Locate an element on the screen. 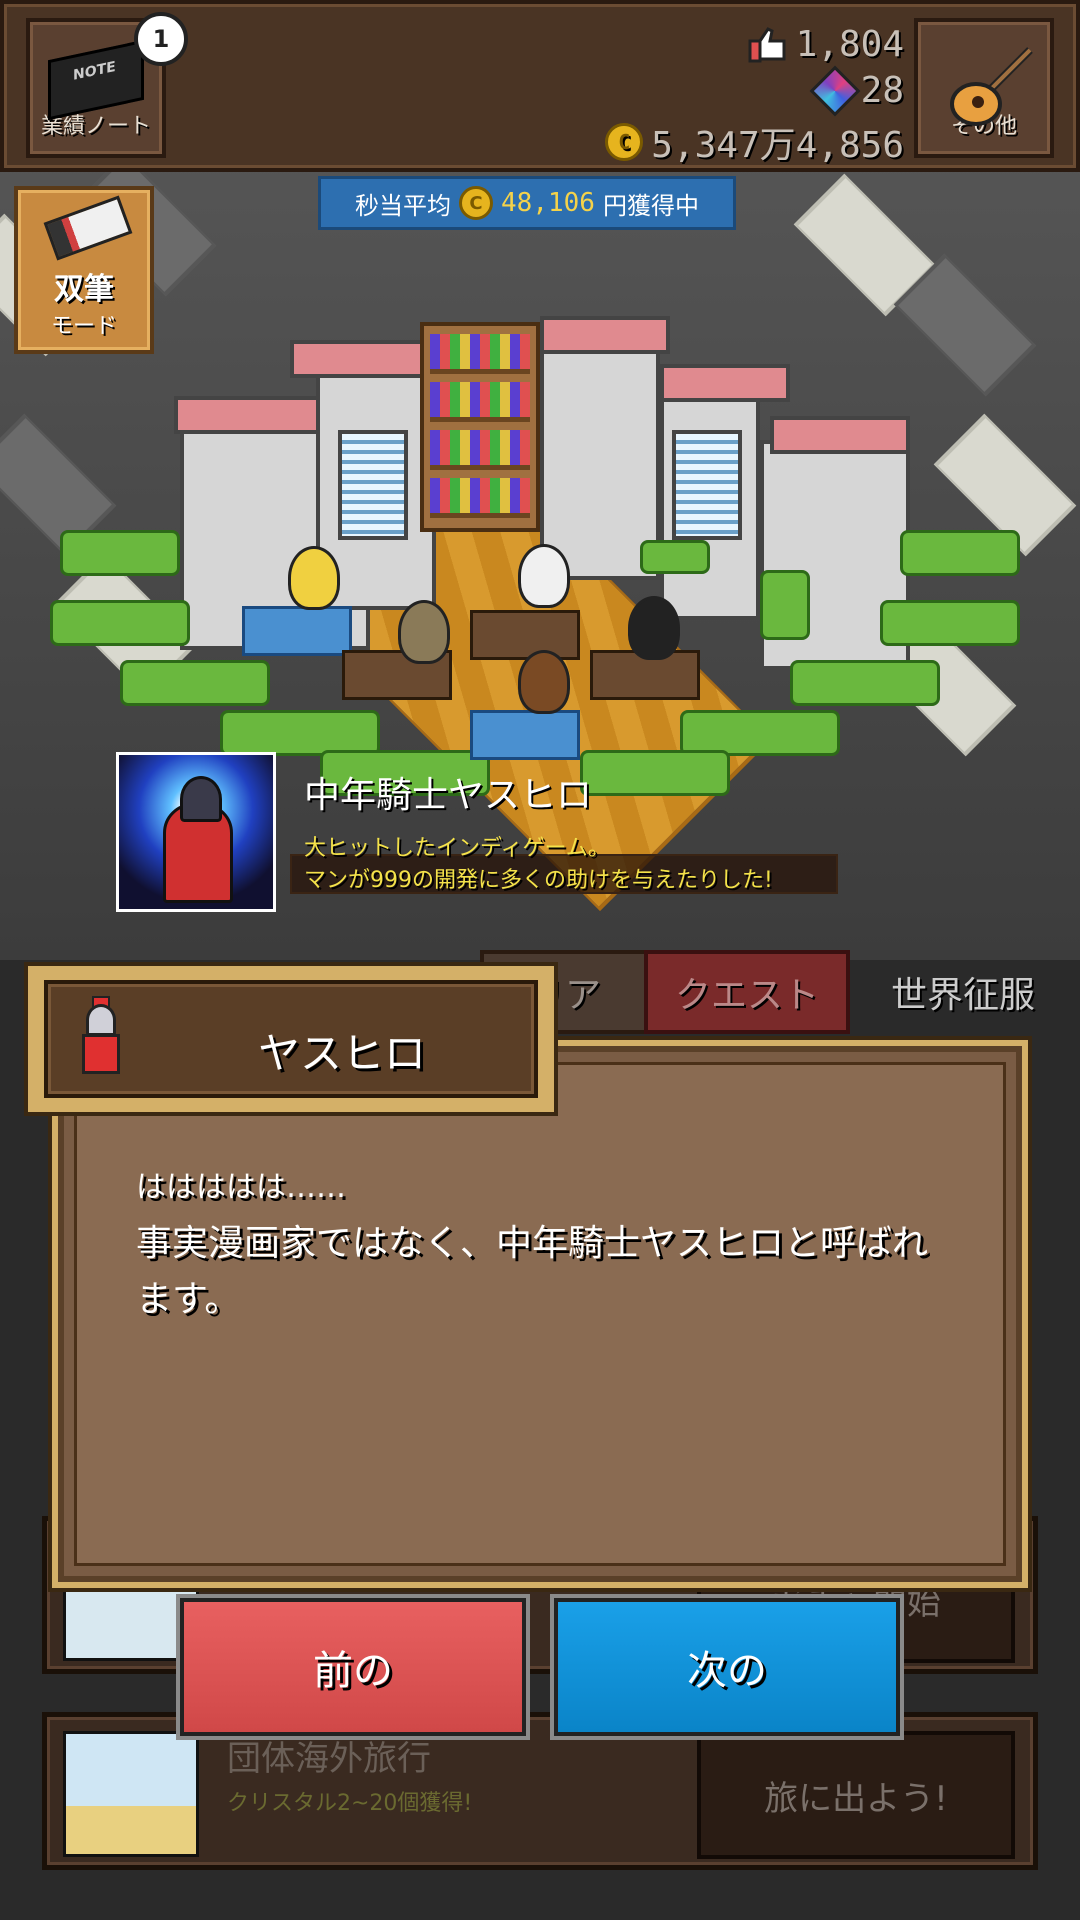  income-rate-bar: 秒当平均 C 48,106 円獲得中 is located at coordinates (527, 203).